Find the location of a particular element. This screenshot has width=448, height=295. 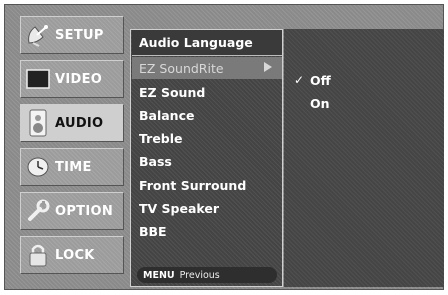

submenu-item-front-surround: Front Surround is located at coordinates (209, 185).